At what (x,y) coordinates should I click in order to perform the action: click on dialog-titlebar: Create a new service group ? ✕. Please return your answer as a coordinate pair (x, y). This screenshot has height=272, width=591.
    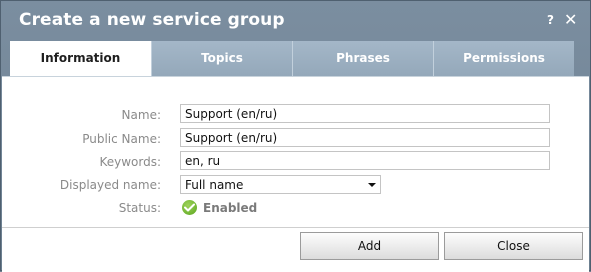
    Looking at the image, I should click on (295, 21).